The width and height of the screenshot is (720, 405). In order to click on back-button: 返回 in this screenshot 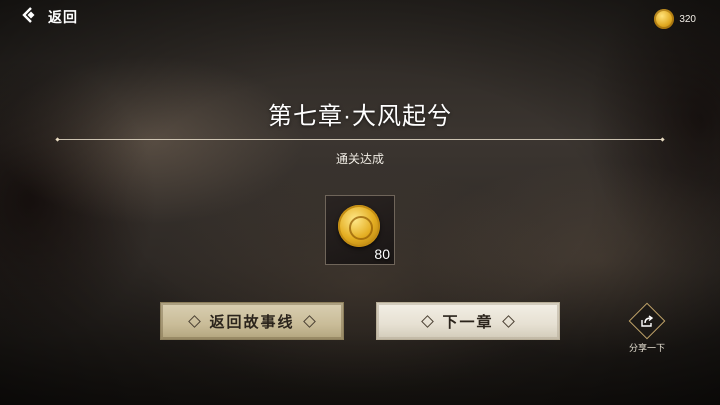, I will do `click(50, 17)`.